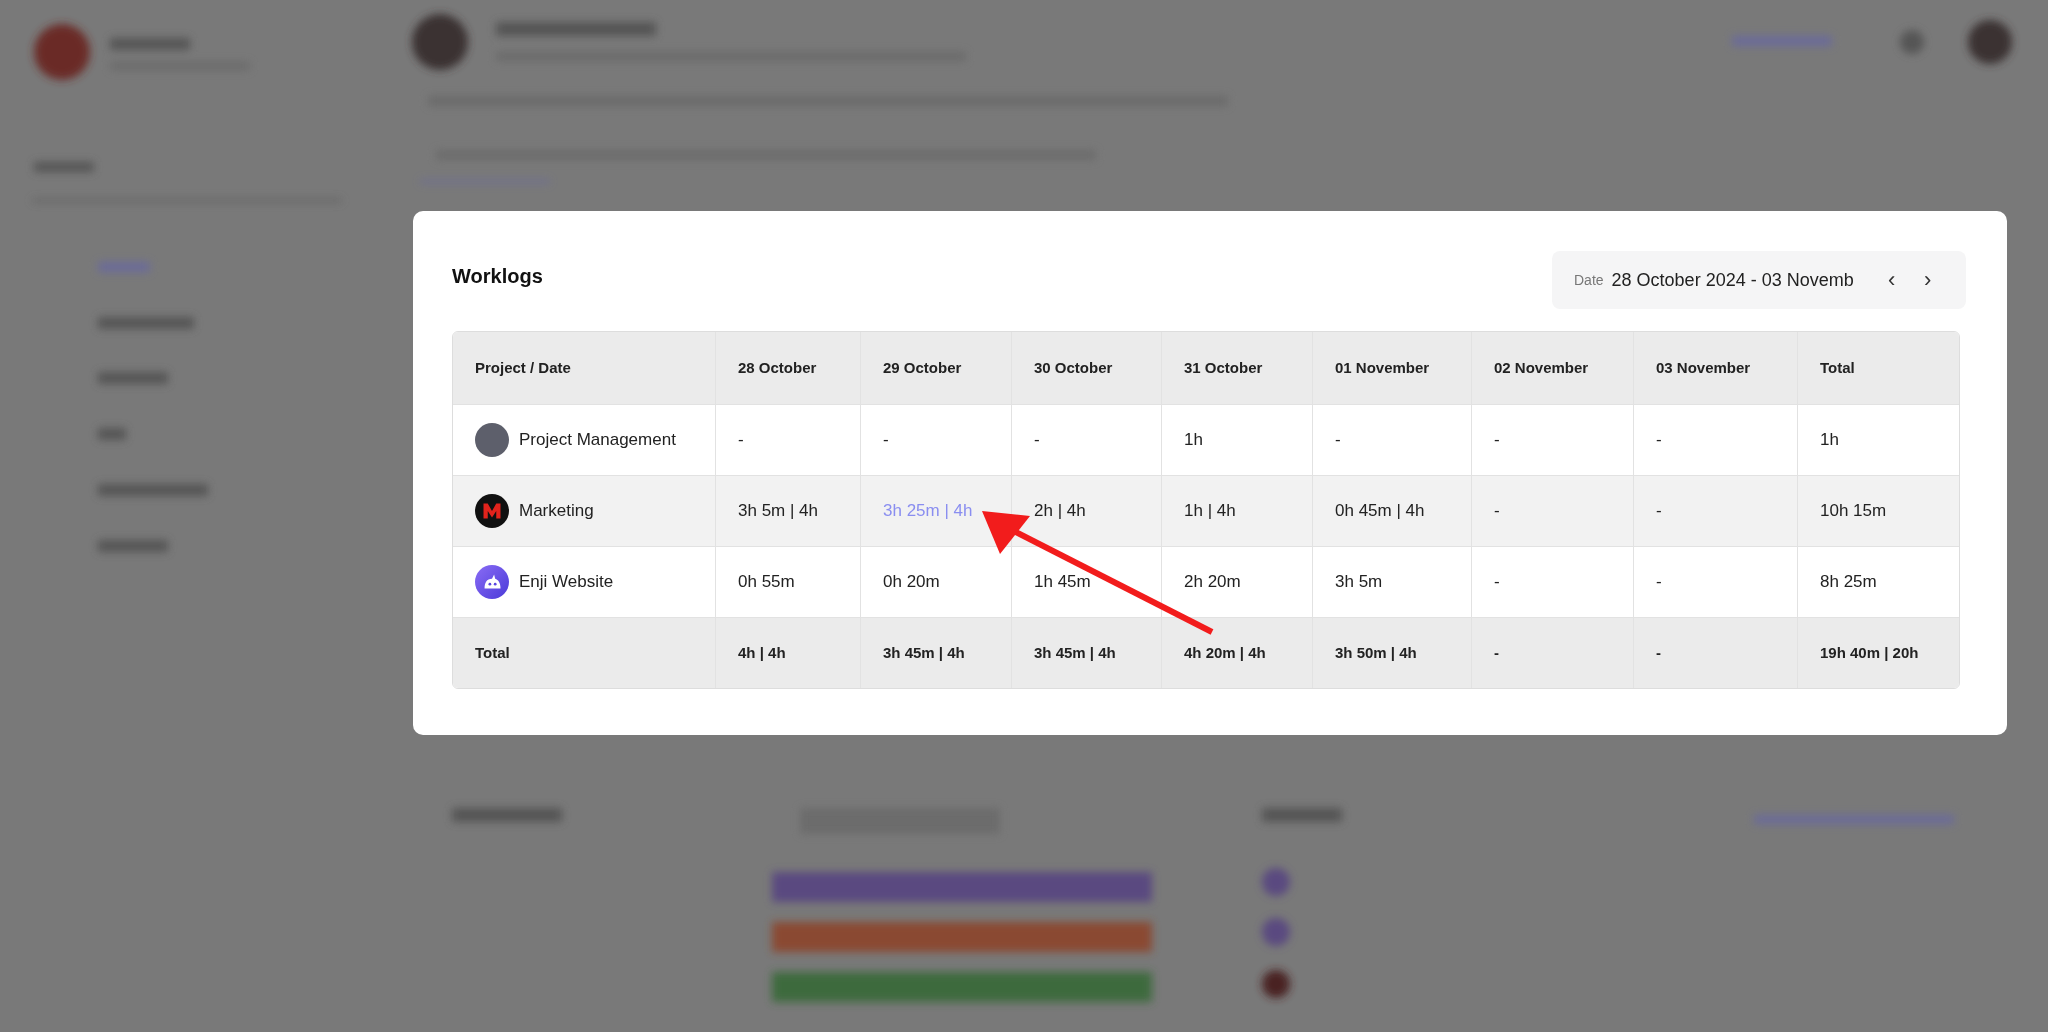 Image resolution: width=2048 pixels, height=1032 pixels. What do you see at coordinates (1210, 510) in the screenshot?
I see `time-value: 1h | 4h` at bounding box center [1210, 510].